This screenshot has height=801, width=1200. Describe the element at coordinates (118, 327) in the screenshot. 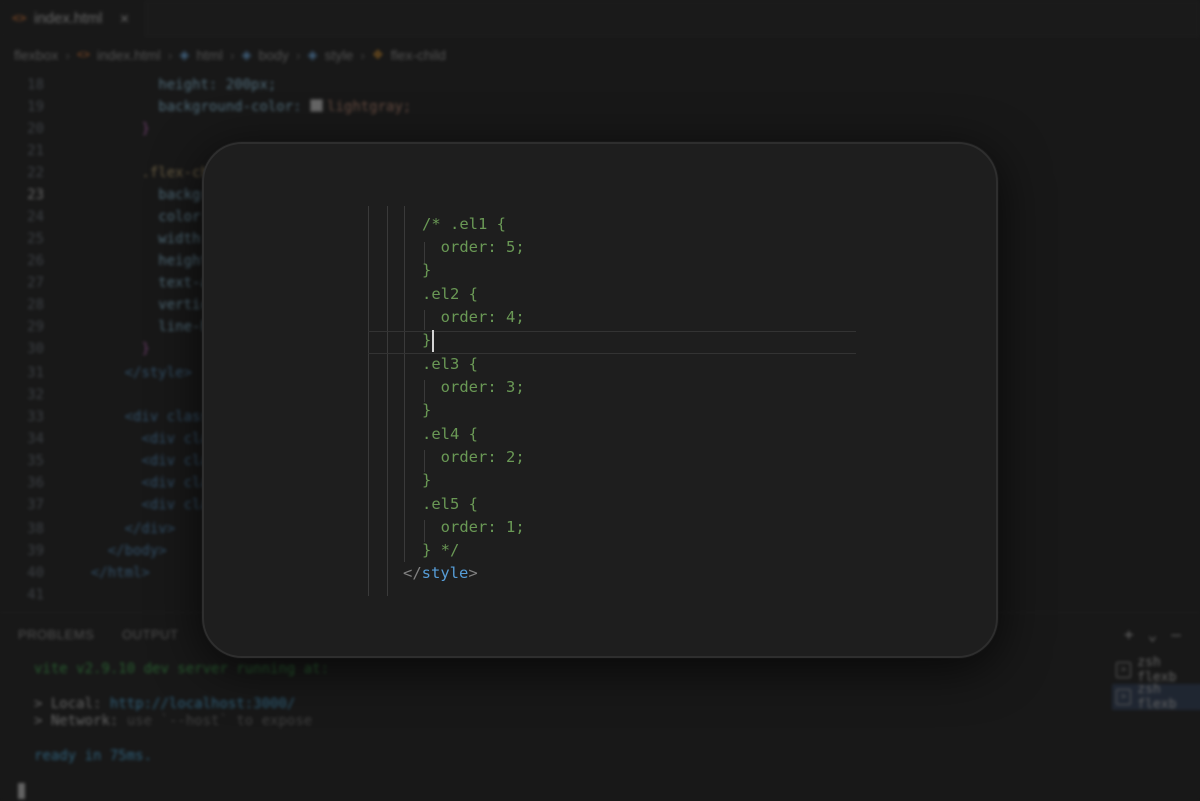

I see `code-line: 29 line-h` at that location.